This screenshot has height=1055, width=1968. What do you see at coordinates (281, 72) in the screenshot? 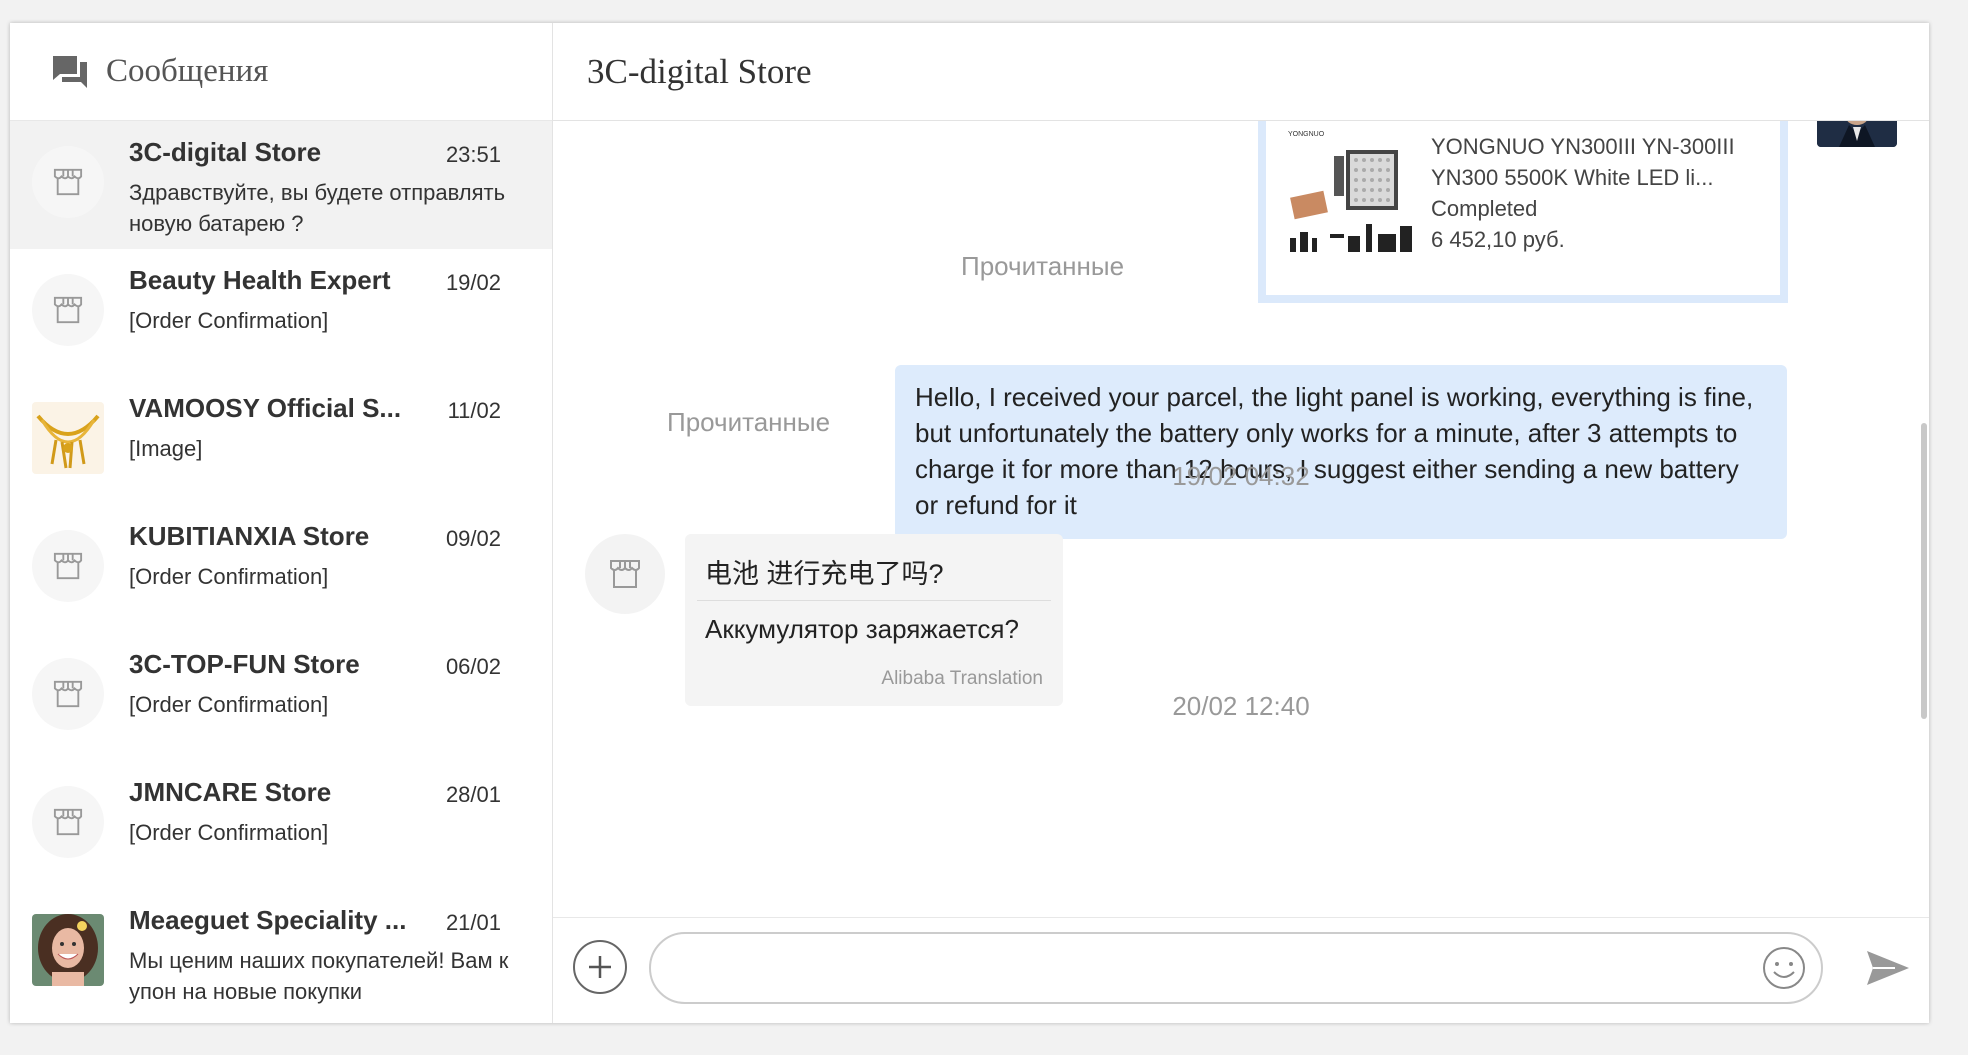
I see `sidebar-header: Сообщения` at bounding box center [281, 72].